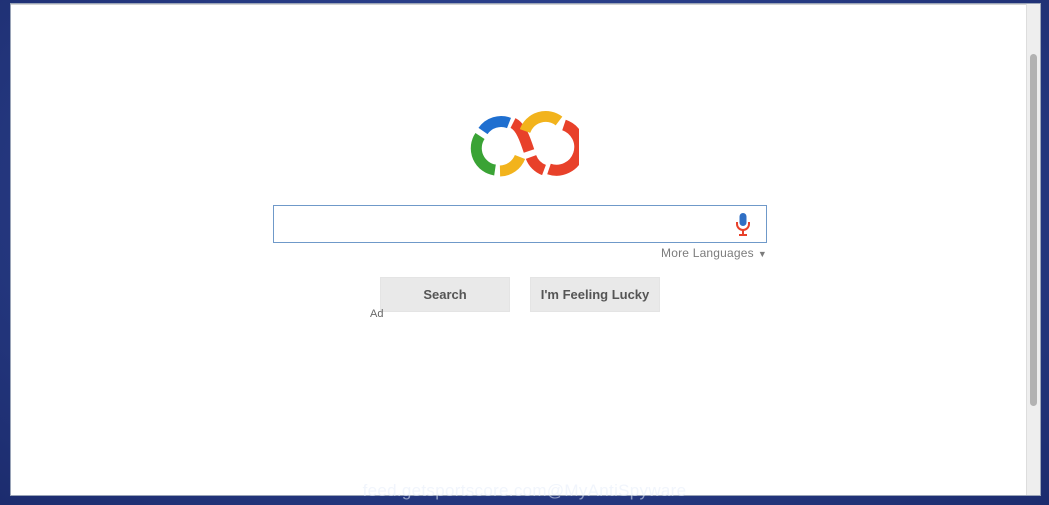 This screenshot has width=1049, height=505. I want to click on more-languages-link: More Languages ▼, so click(699, 253).